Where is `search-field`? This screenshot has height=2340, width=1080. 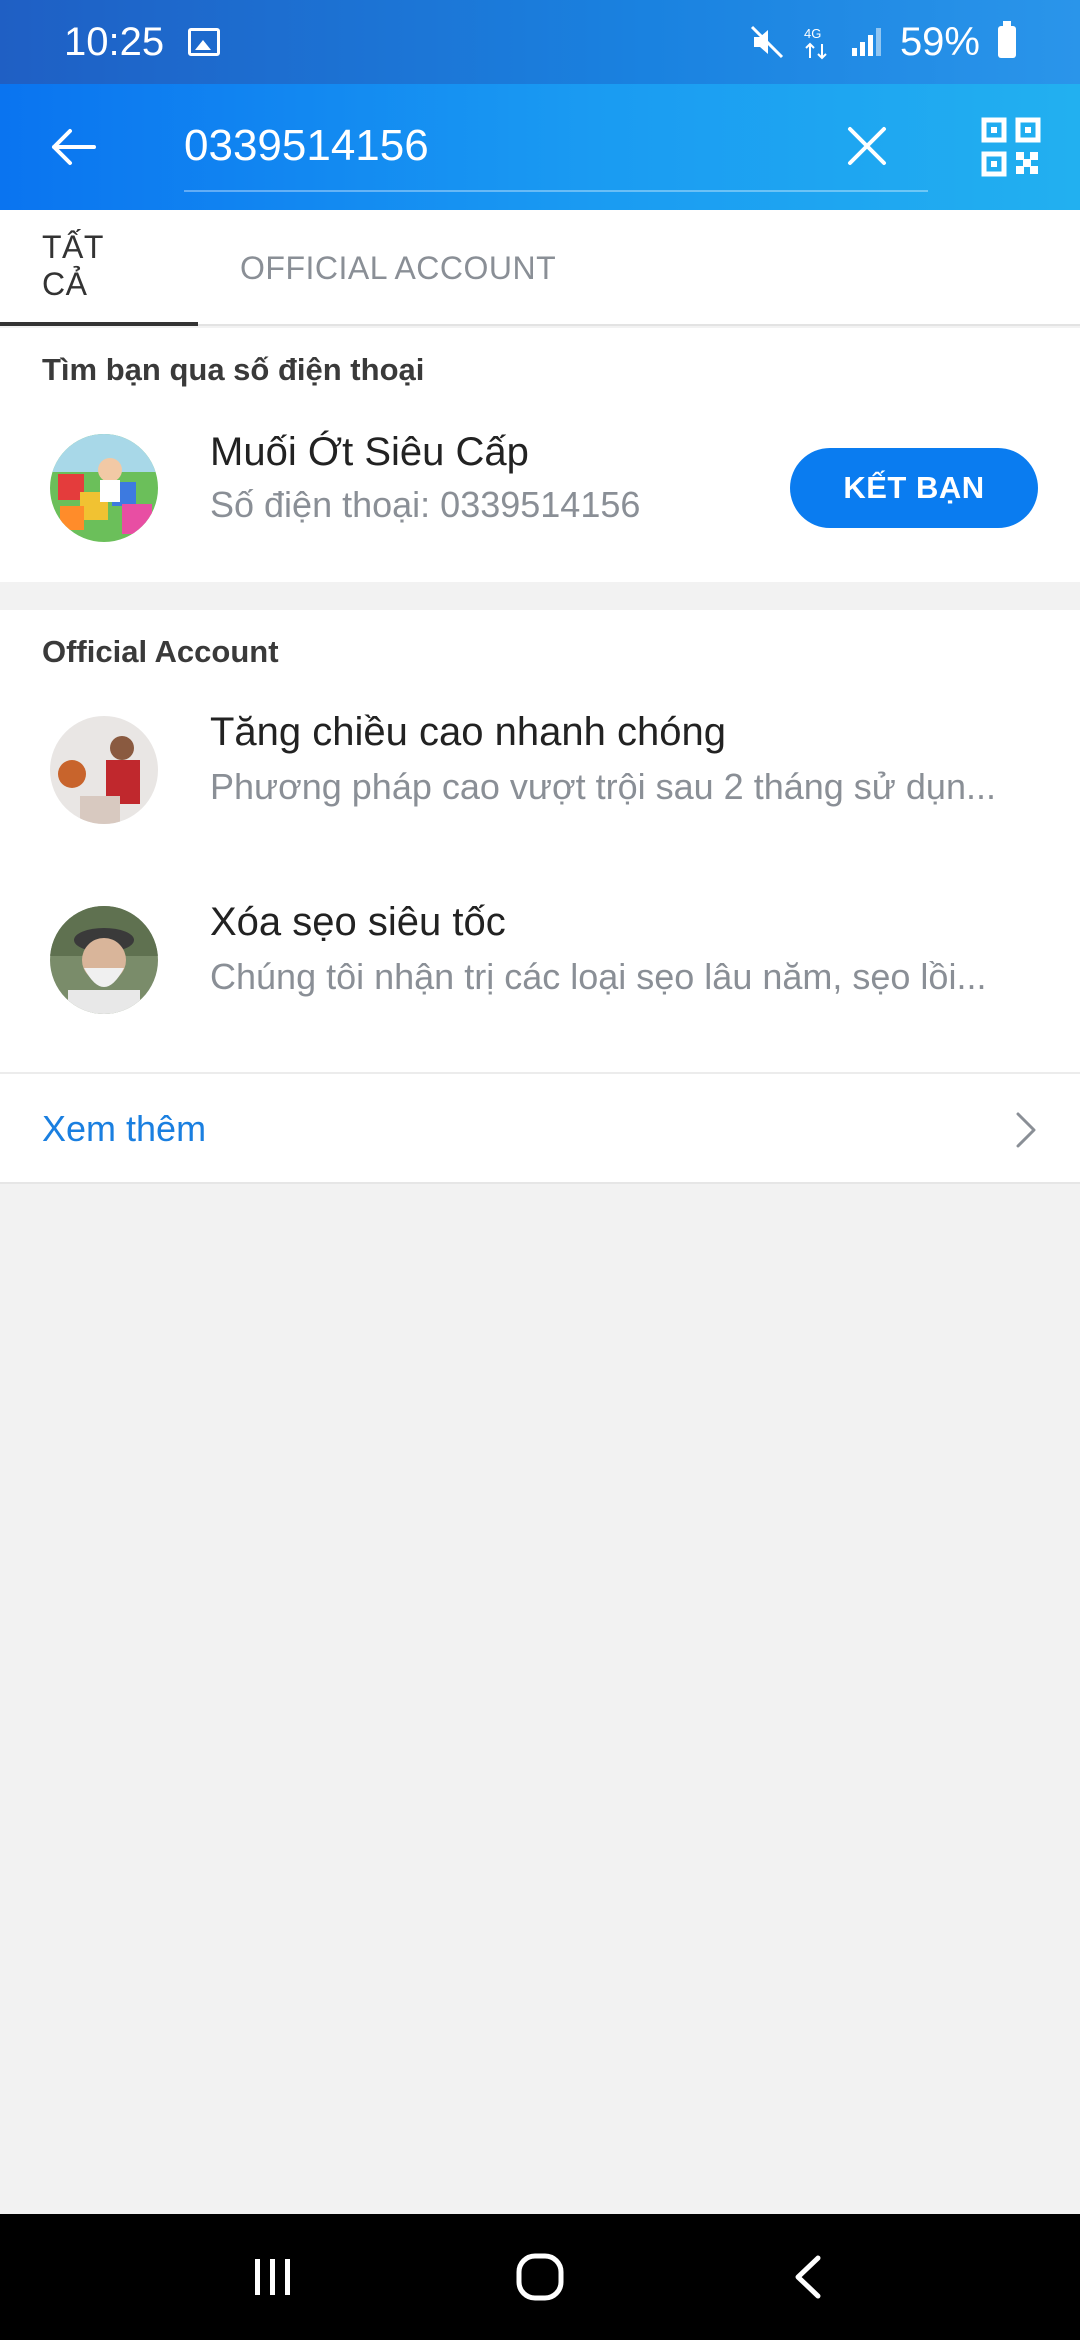
search-field is located at coordinates (556, 147).